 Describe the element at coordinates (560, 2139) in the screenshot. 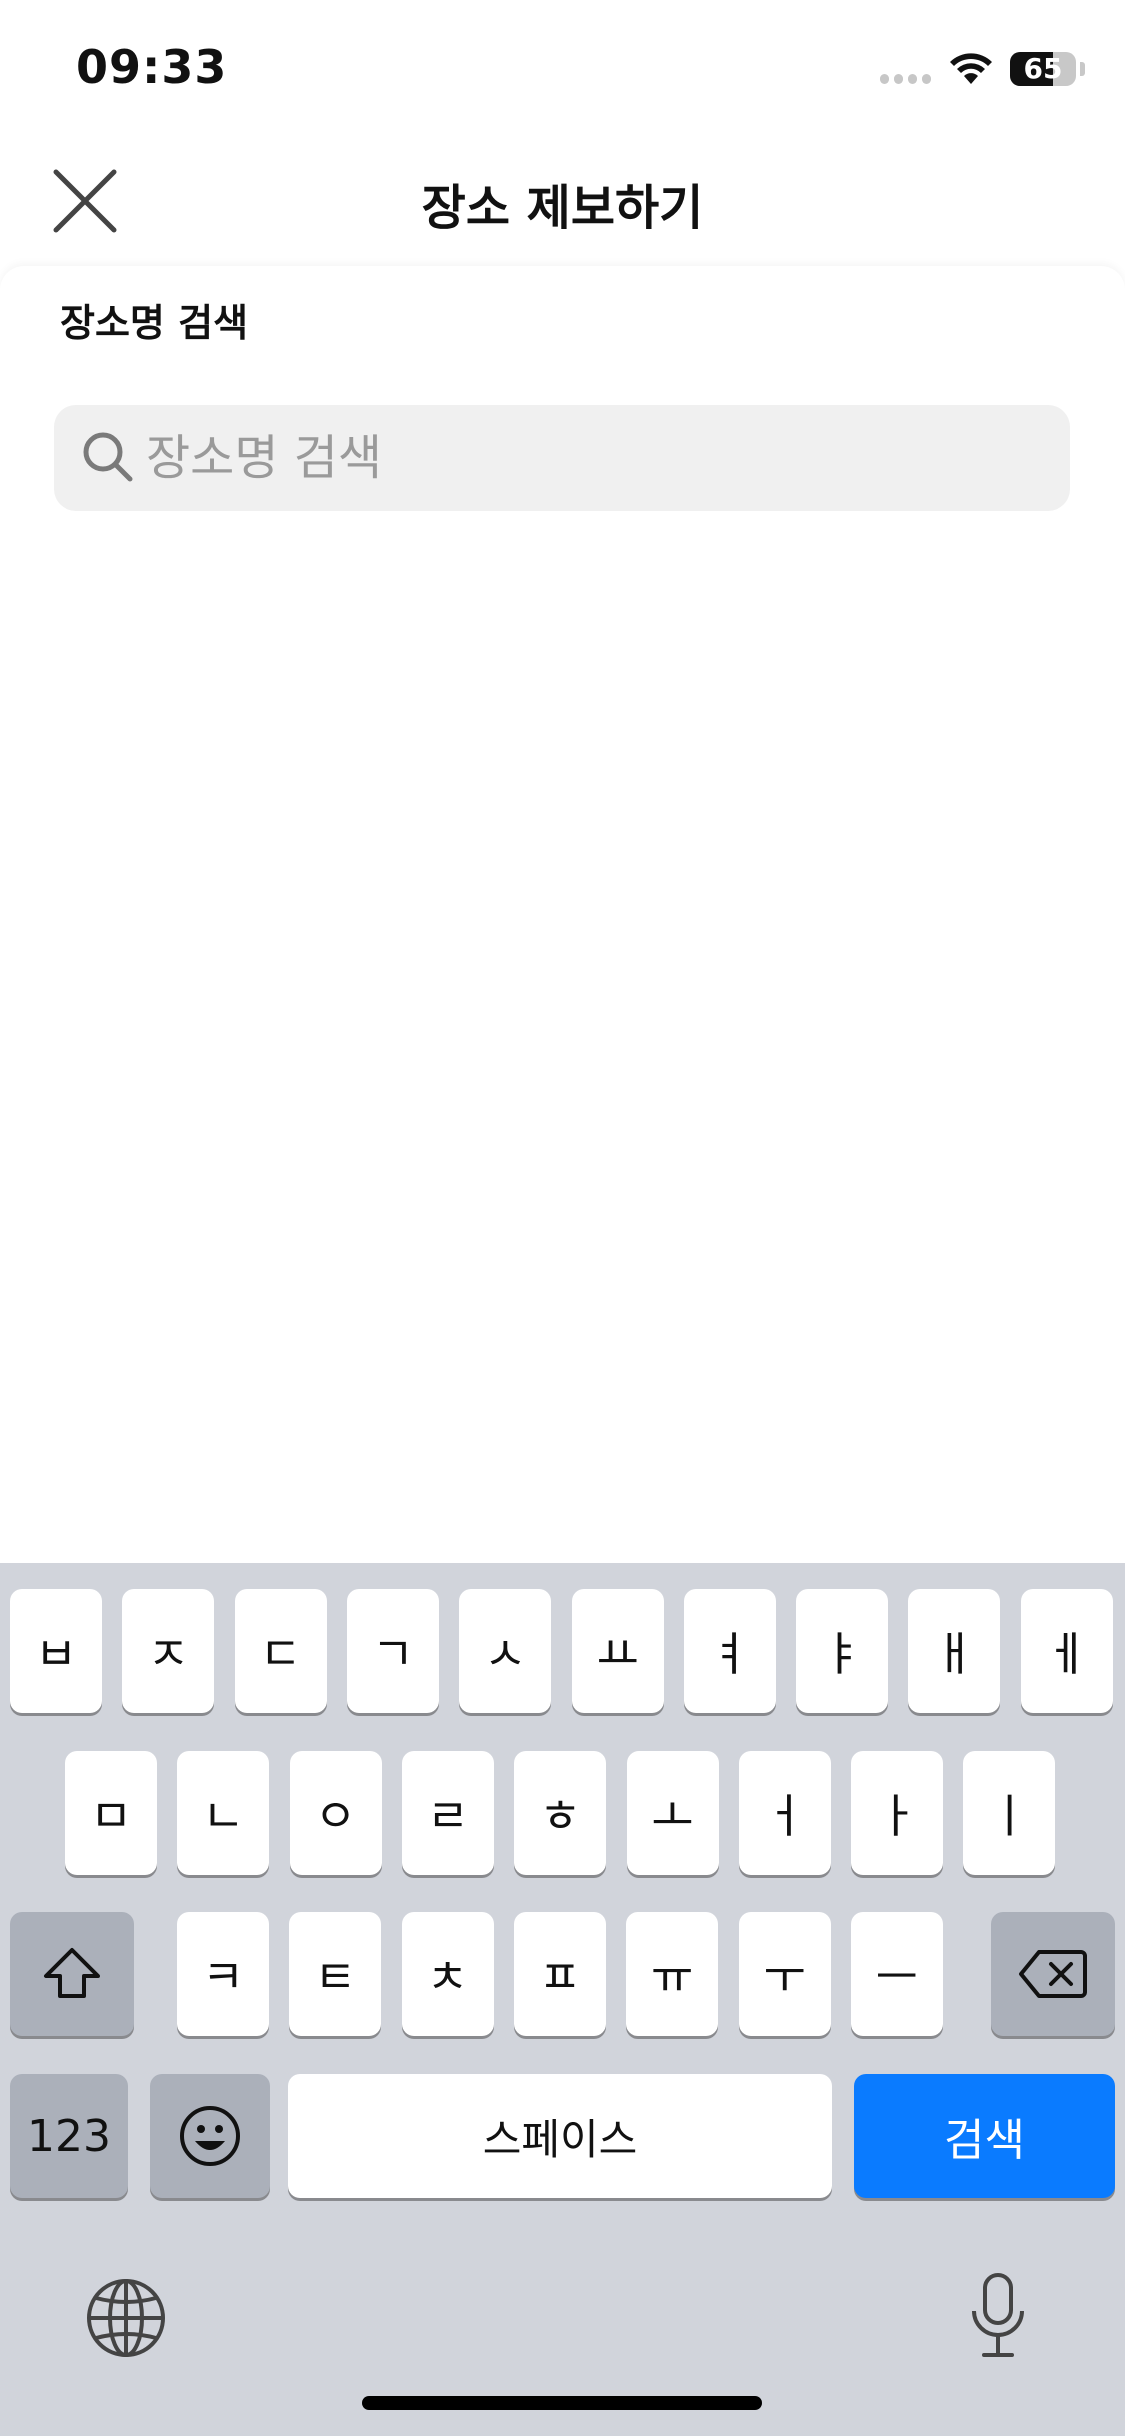

I see `space-key-label: 스페이스` at that location.